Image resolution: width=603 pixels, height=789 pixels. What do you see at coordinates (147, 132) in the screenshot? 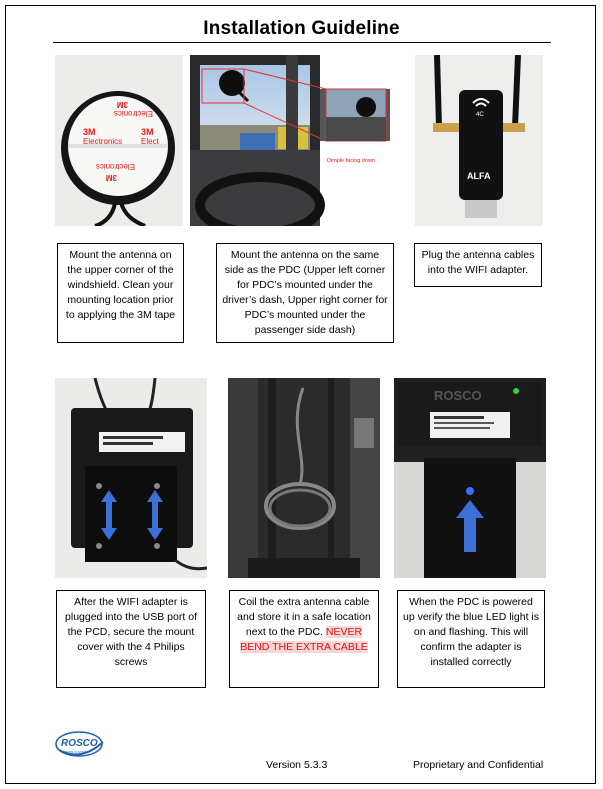
I see `tape-label-3m-right: 3M` at bounding box center [147, 132].